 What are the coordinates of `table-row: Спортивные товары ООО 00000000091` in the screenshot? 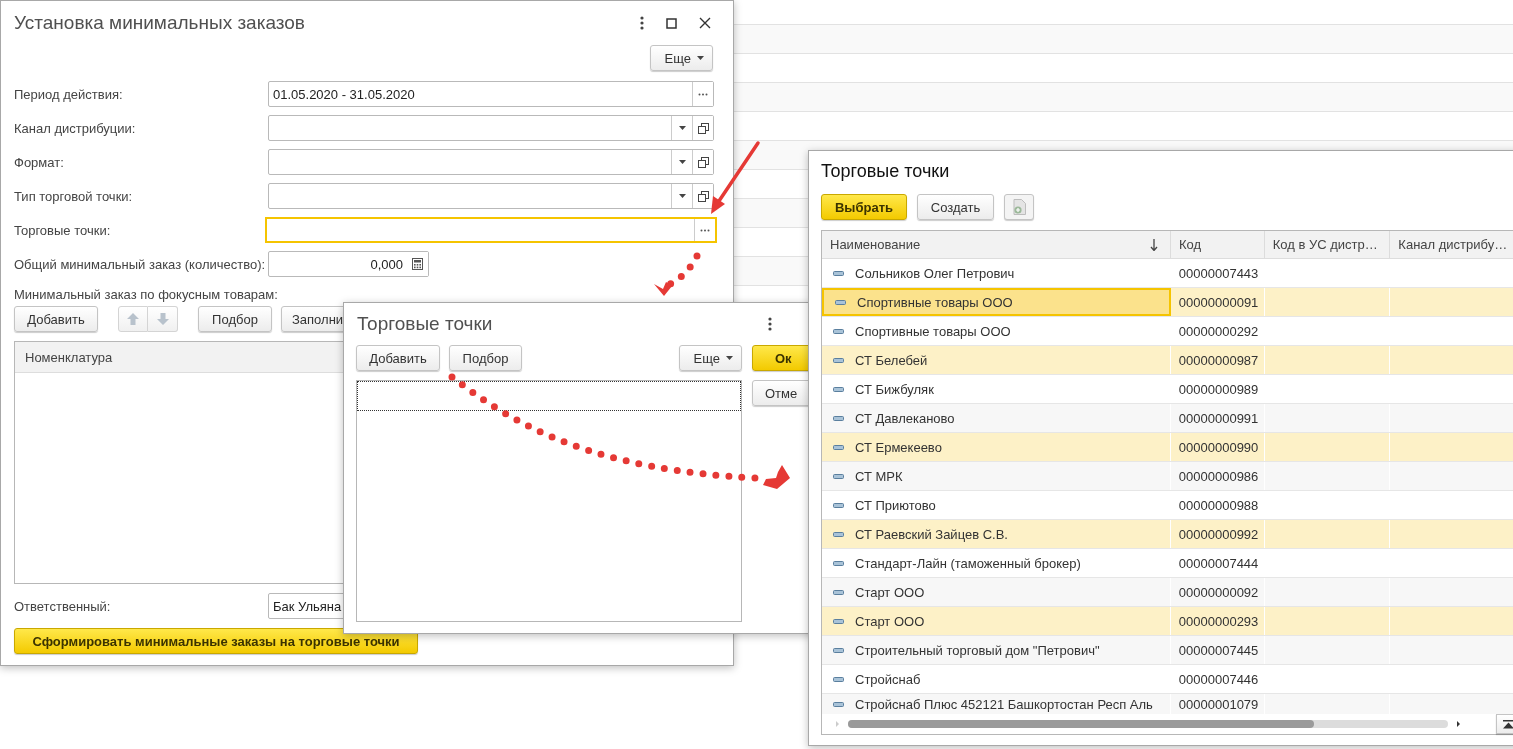 It's located at (1167, 302).